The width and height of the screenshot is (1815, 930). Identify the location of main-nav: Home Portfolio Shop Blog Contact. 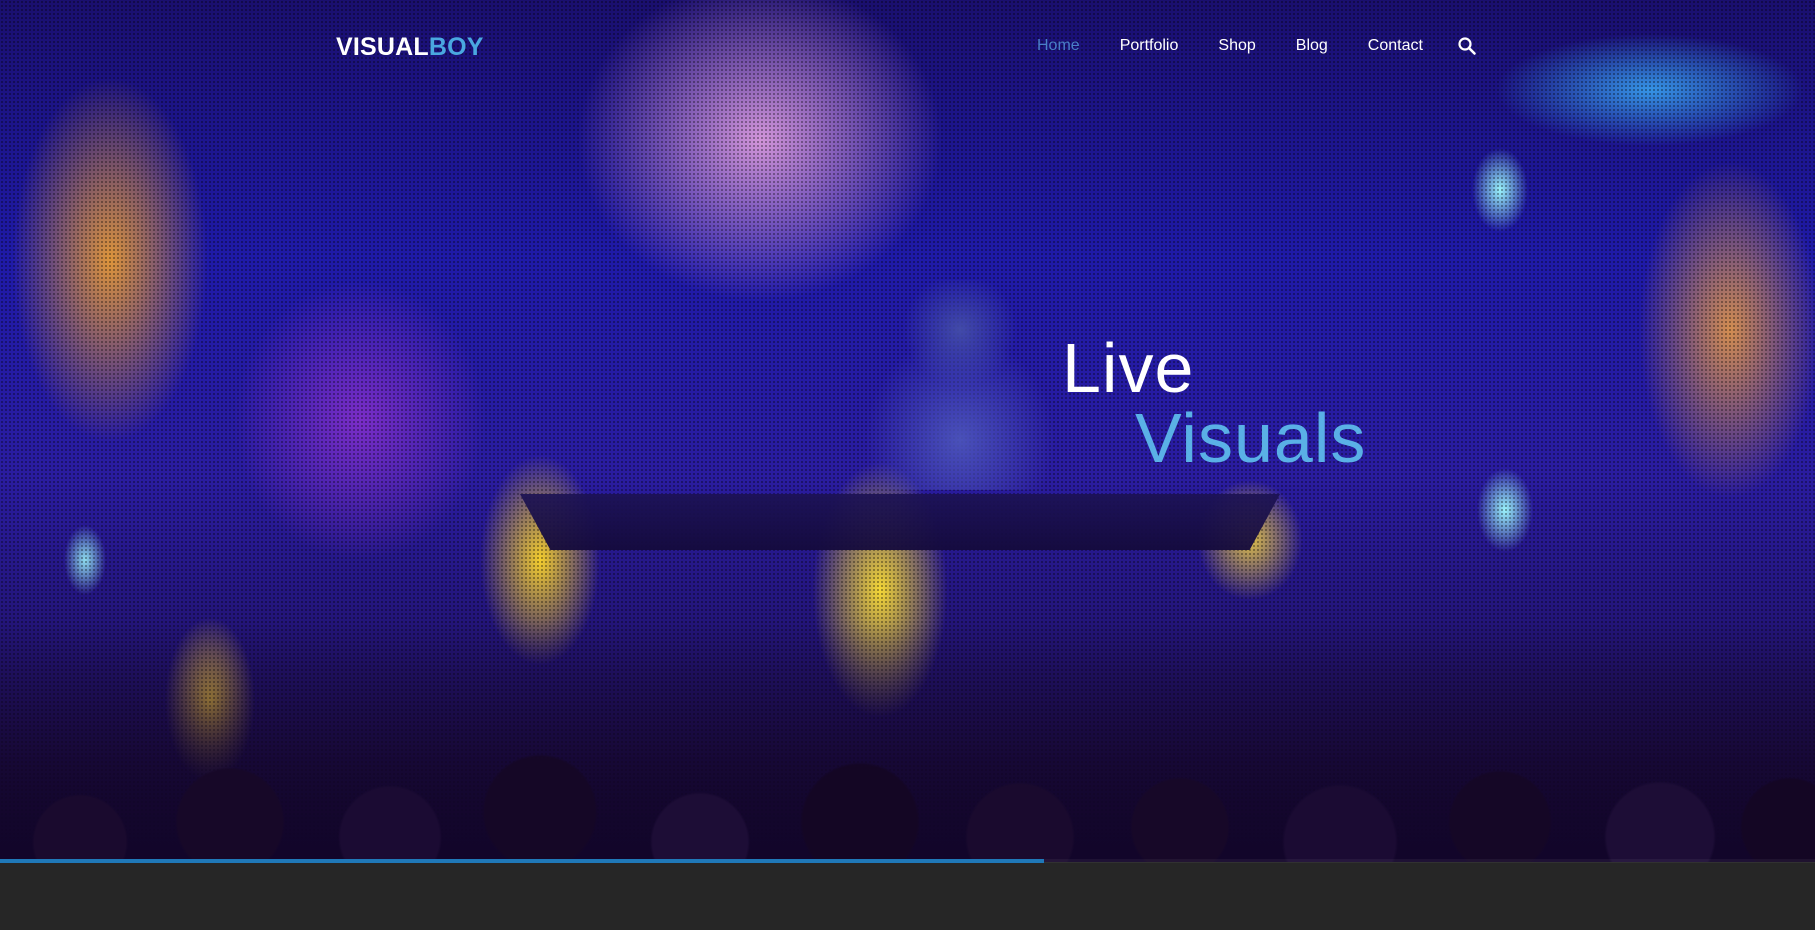
(1257, 46).